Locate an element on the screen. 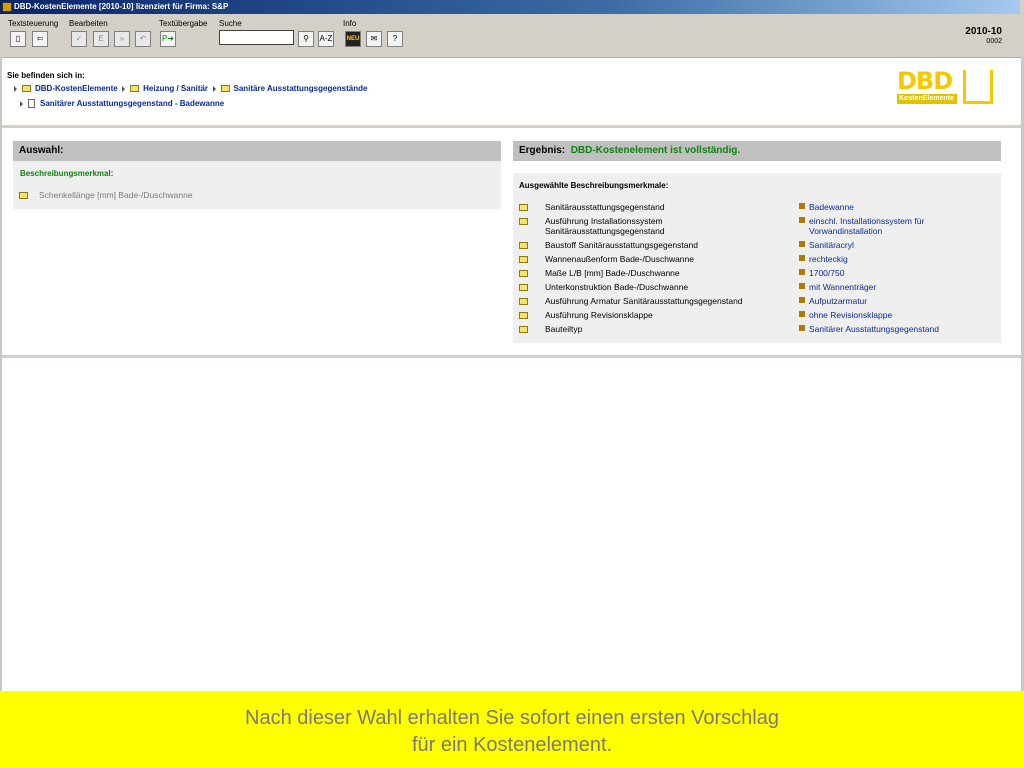  merkmal-name: Wannenaußenform Bade-/Duschwanne is located at coordinates (619, 259).